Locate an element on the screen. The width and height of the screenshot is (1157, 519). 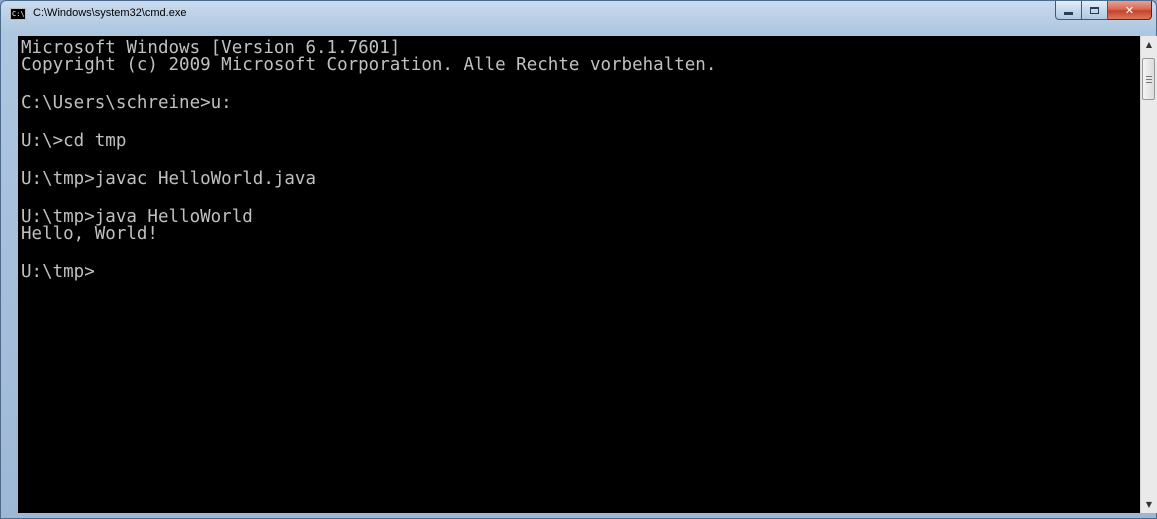
vertical-scrollbar: ▲ ▼ is located at coordinates (1148, 274).